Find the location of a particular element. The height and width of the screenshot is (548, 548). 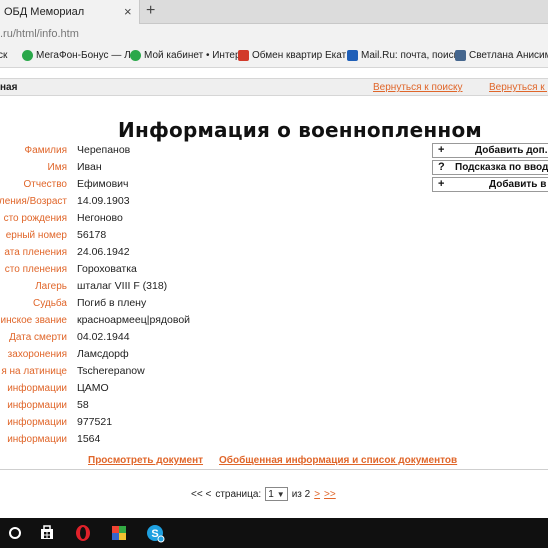

field-value: ЦАМО is located at coordinates (93, 388).